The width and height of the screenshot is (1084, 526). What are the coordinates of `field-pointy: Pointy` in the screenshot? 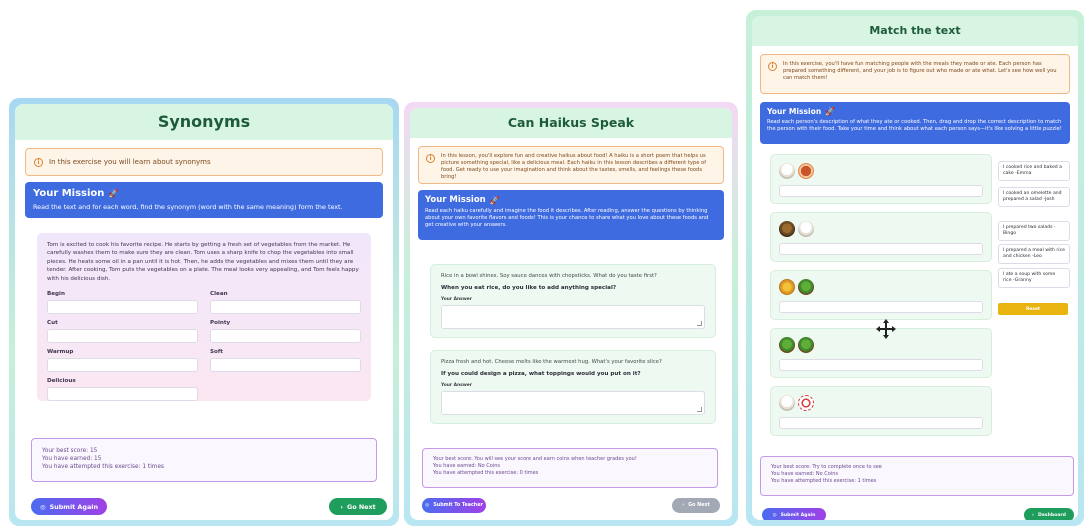 It's located at (285, 332).